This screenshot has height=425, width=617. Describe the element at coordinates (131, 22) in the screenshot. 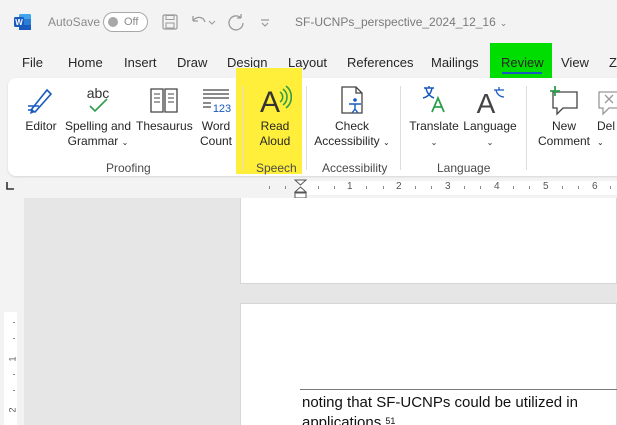

I see `autosave-state: Off` at that location.